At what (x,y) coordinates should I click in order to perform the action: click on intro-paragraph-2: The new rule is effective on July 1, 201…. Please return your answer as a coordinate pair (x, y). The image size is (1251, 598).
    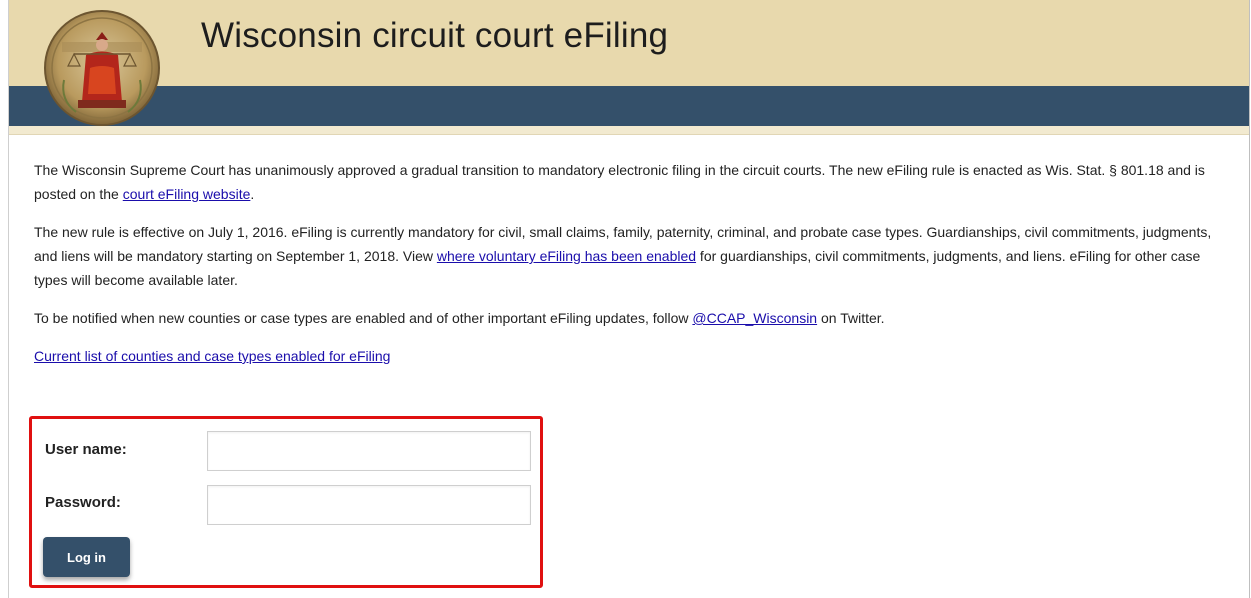
    Looking at the image, I should click on (634, 256).